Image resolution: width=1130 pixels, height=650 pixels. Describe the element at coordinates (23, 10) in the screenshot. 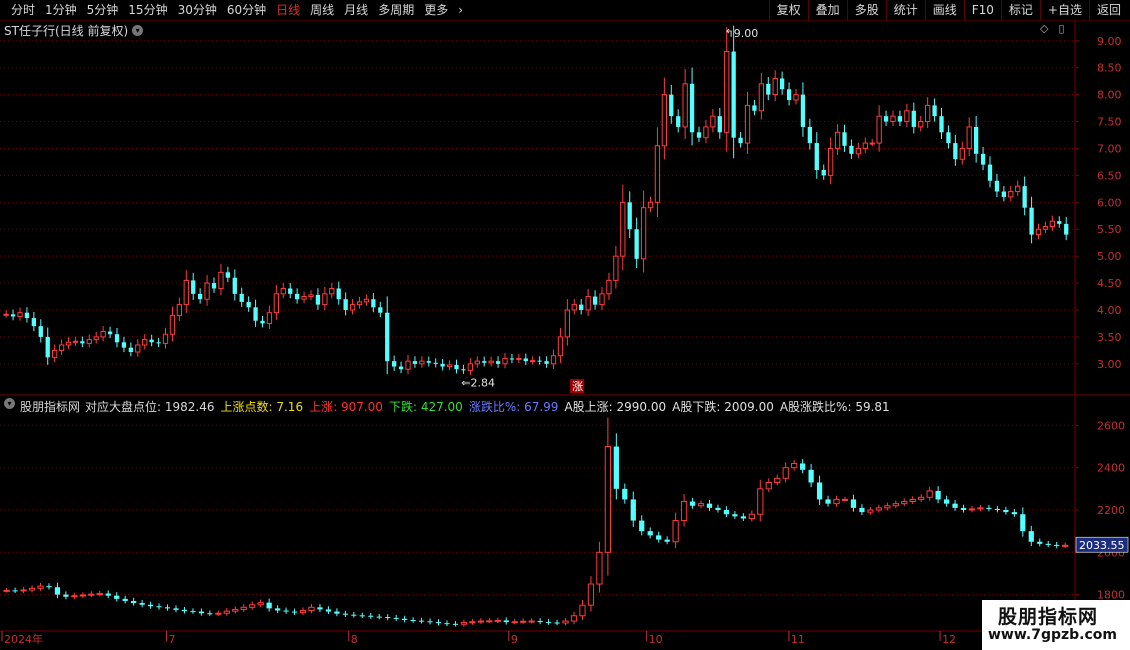

I see `period-tab: 分时` at that location.